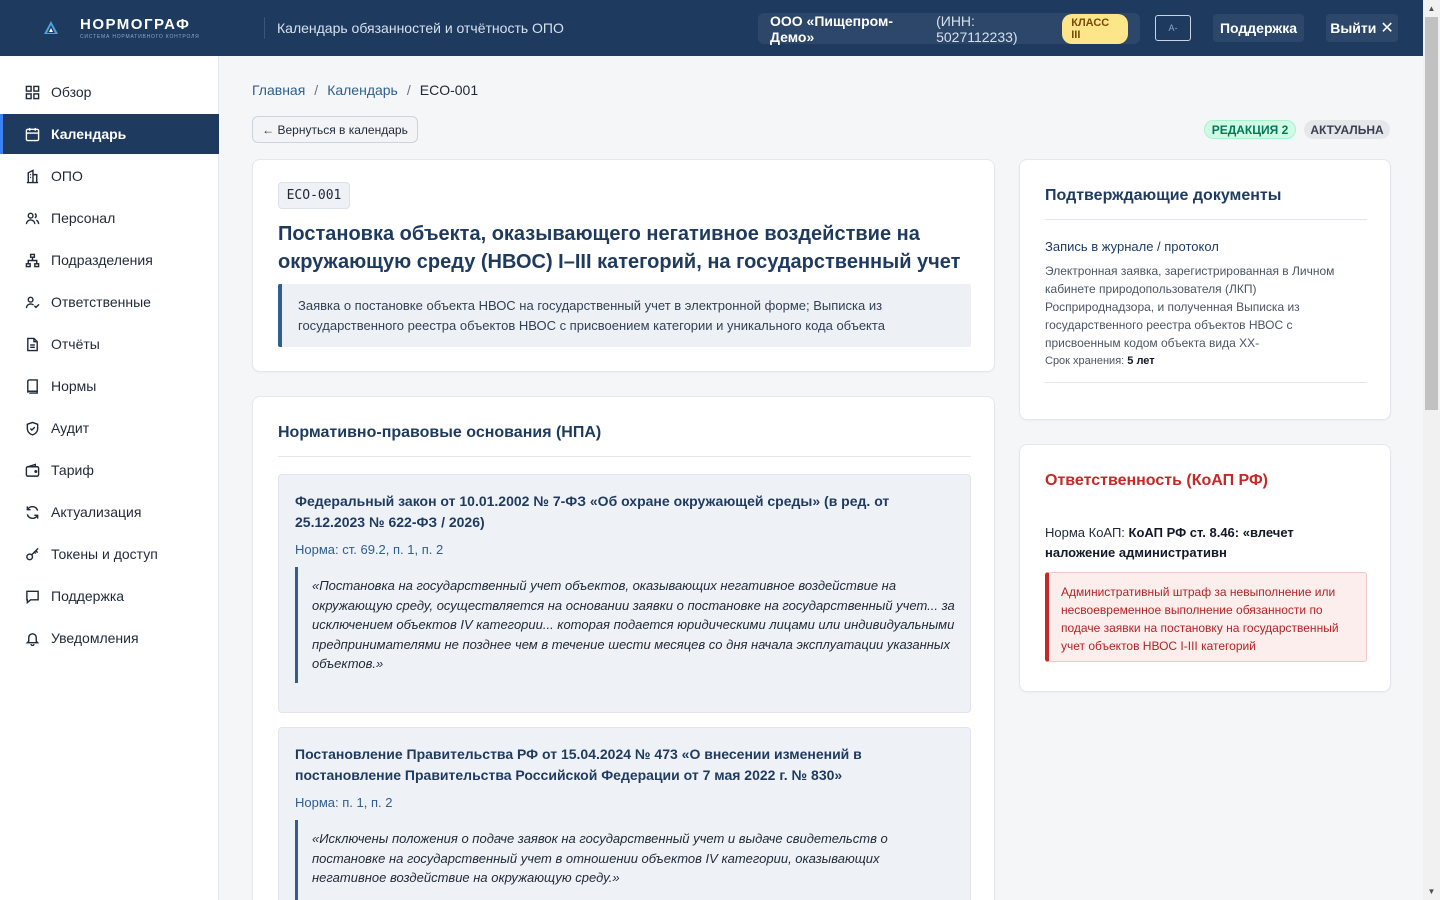 This screenshot has height=900, width=1440. Describe the element at coordinates (977, 28) in the screenshot. I see `org-inn: (ИНН: 5027112233)` at that location.